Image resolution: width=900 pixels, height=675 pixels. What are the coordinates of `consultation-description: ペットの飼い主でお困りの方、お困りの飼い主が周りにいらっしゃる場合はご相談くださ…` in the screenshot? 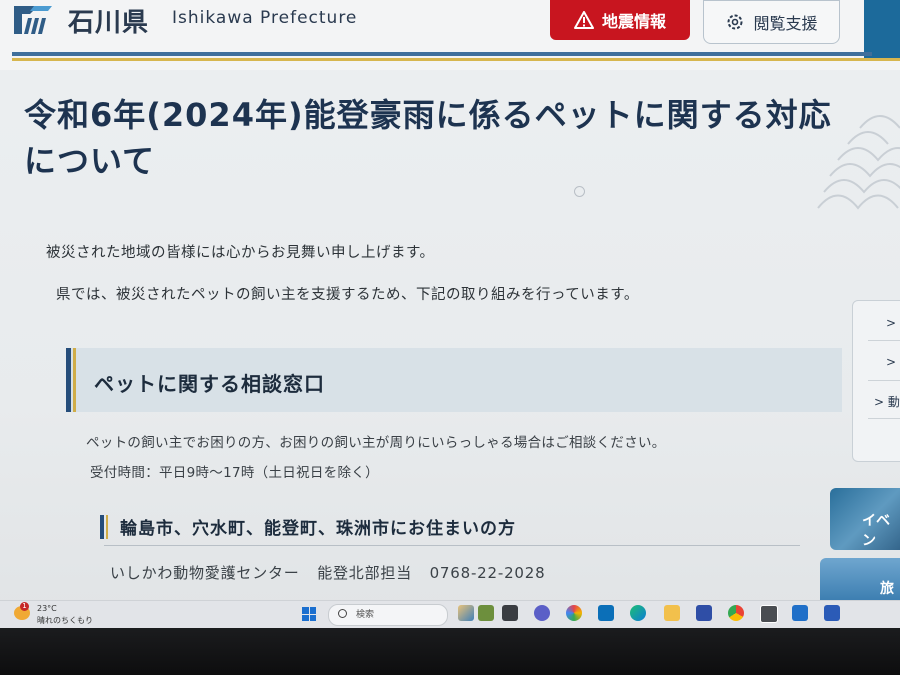 It's located at (376, 443).